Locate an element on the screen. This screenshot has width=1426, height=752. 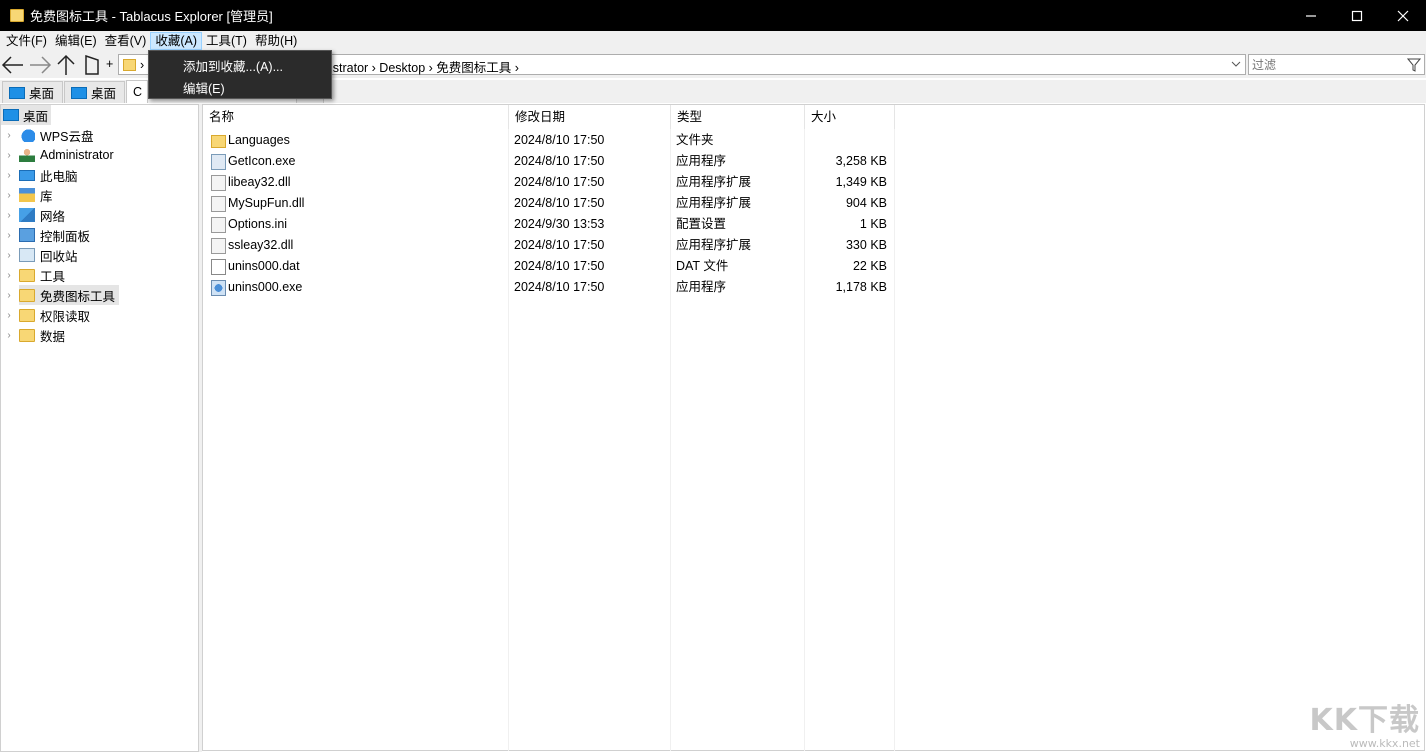
maximize-button is located at coordinates (1357, 15).